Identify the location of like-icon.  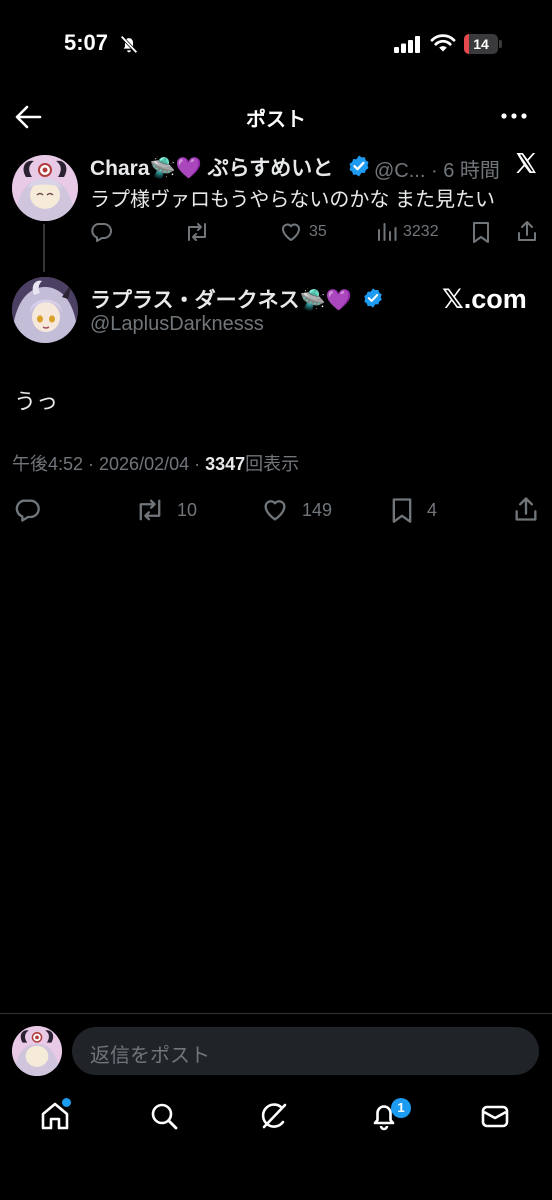
(275, 510).